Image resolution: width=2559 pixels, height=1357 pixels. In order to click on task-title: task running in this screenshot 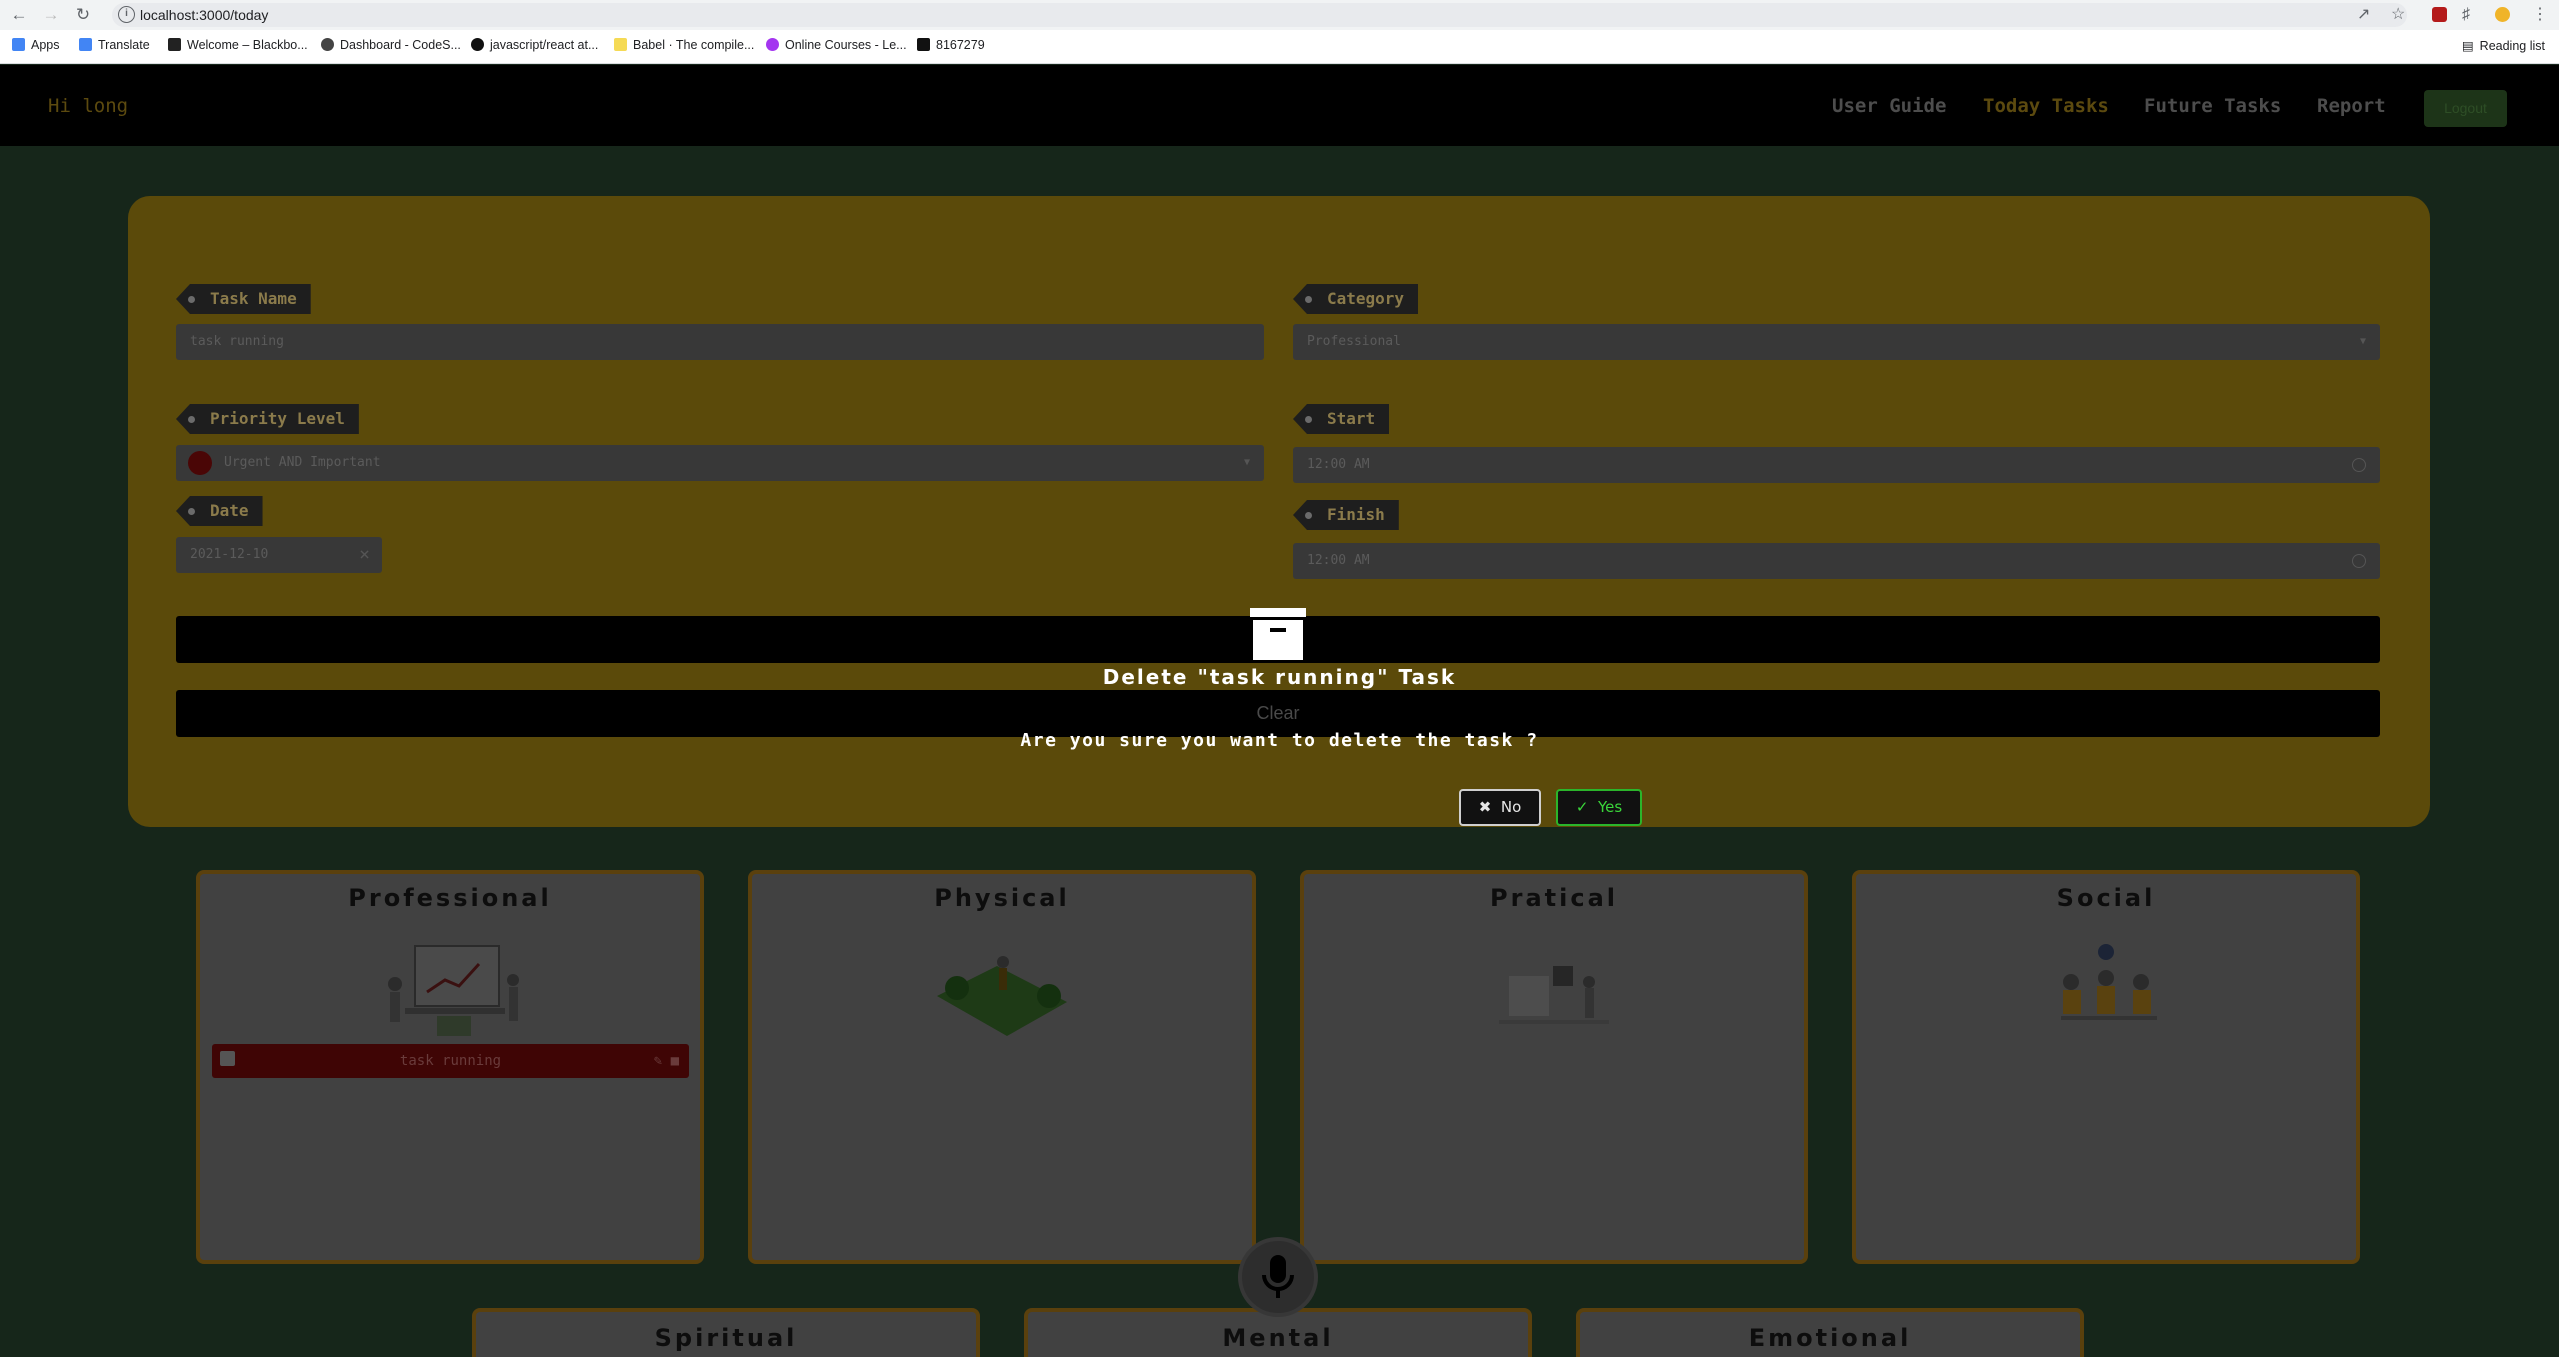, I will do `click(450, 1061)`.